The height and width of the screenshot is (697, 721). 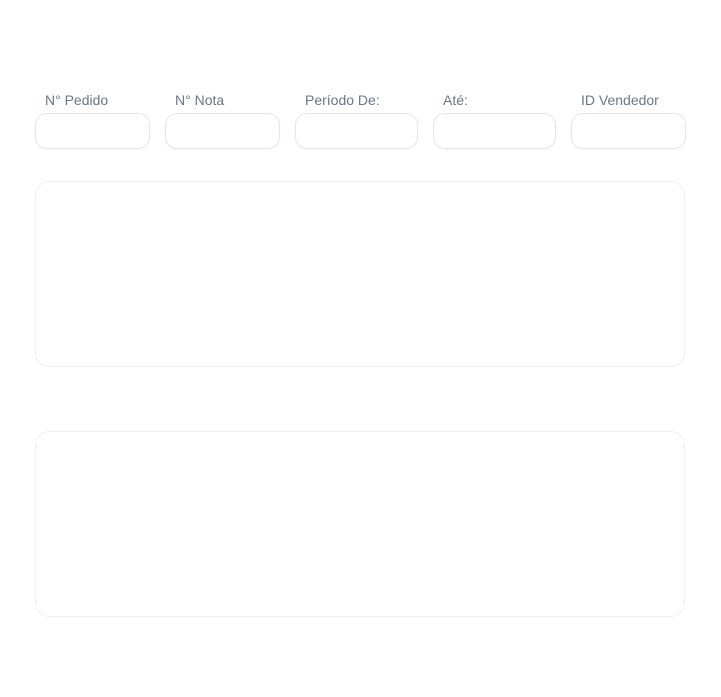 I want to click on period-from-input, so click(x=356, y=131).